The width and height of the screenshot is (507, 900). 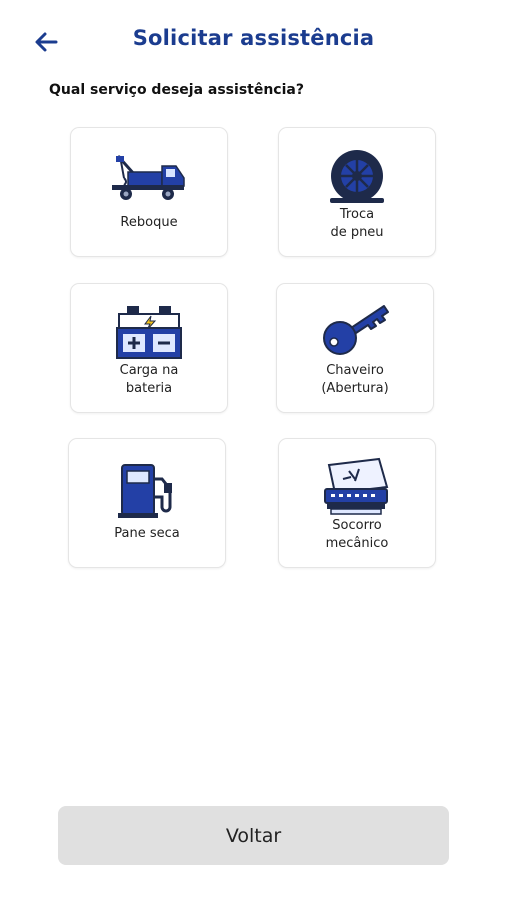 I want to click on mechanic-icon, so click(x=356, y=486).